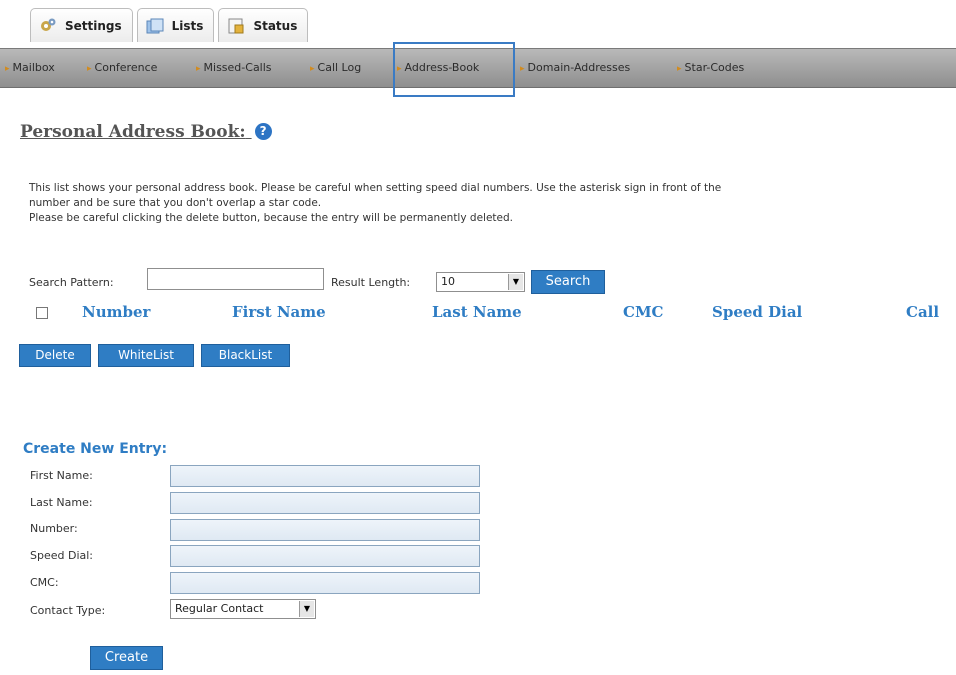  I want to click on status-icon, so click(236, 26).